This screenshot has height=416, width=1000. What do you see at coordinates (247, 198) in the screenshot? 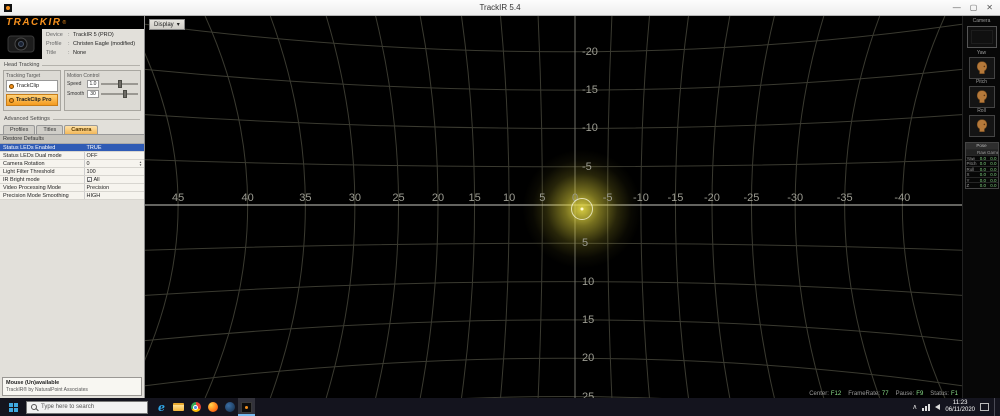
I see `x-axis-tick-label: 40` at bounding box center [247, 198].